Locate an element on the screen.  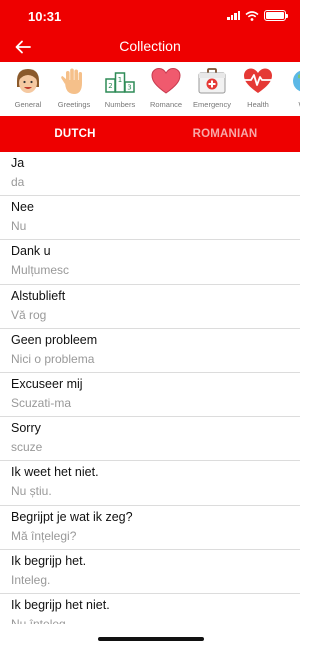
list-item: Excuseer mij Scuzati-ma is located at coordinates (150, 395).